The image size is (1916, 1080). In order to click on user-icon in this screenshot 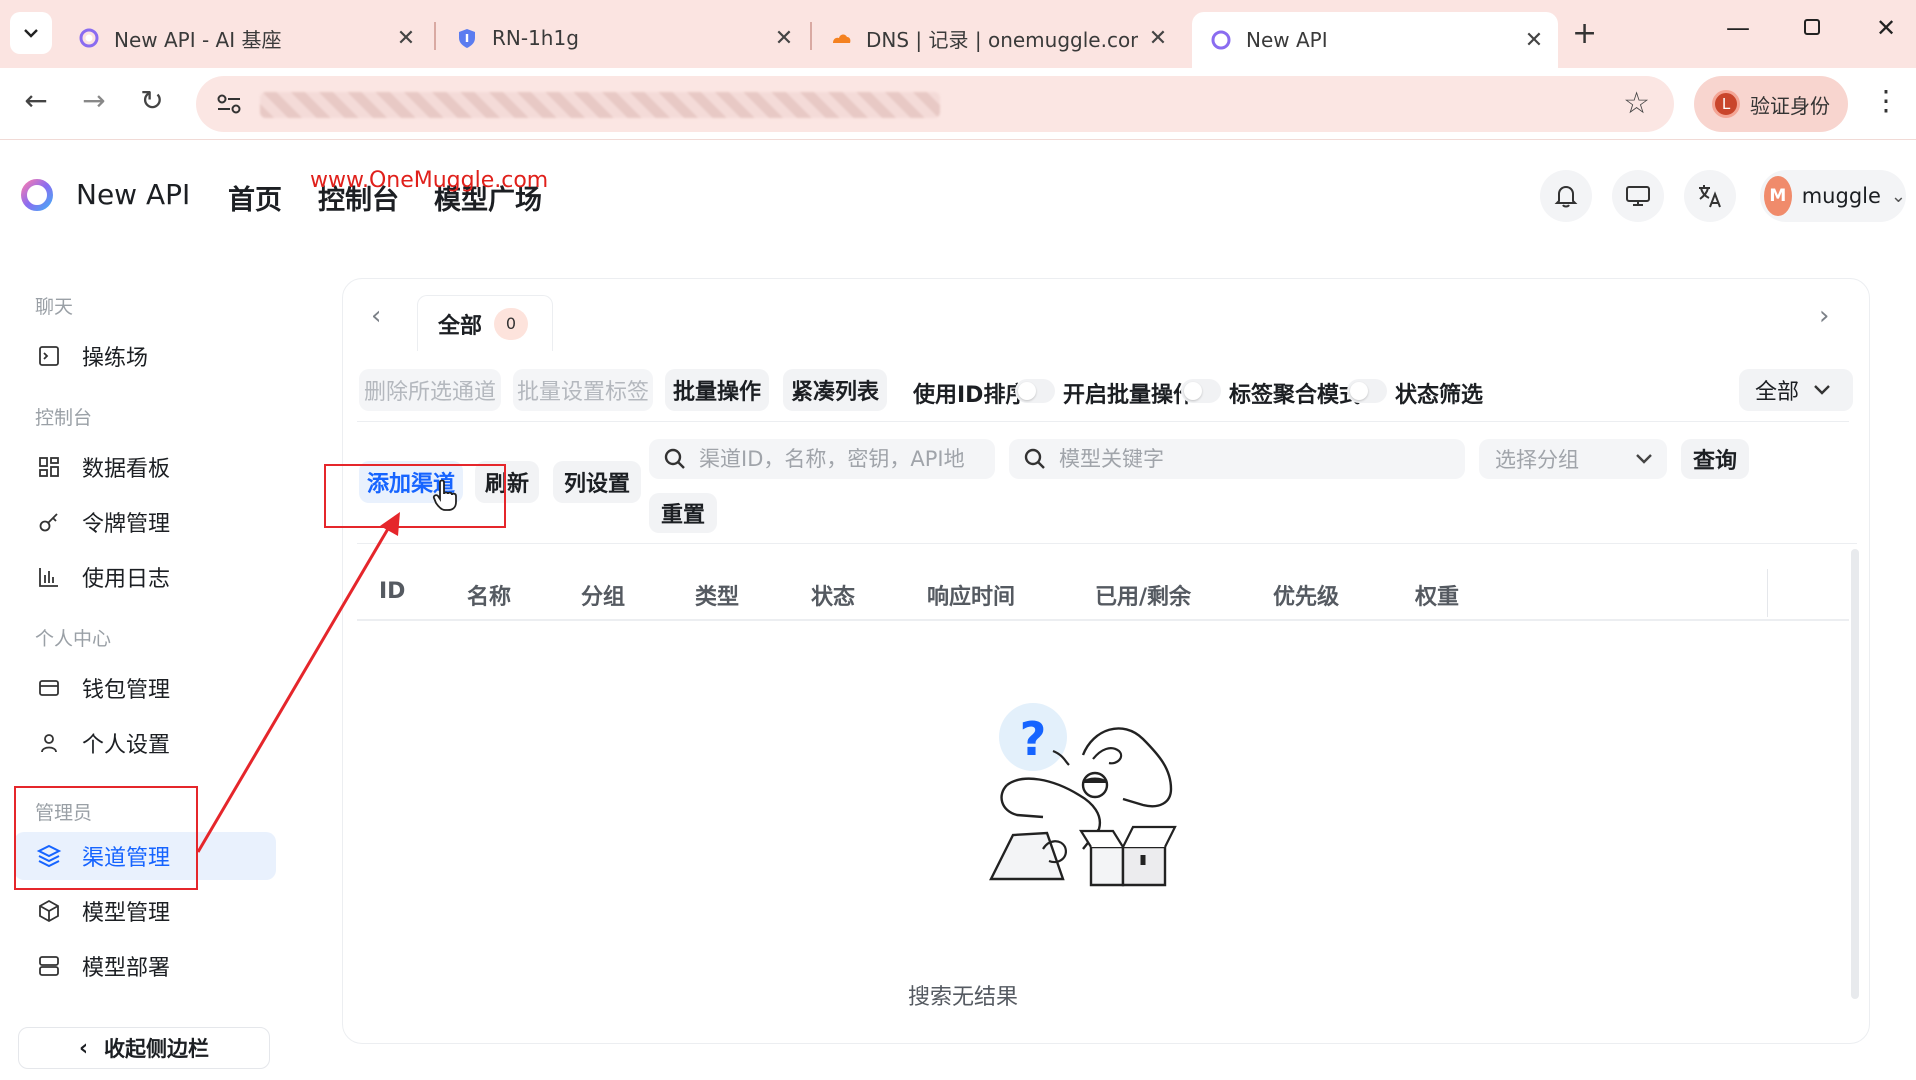, I will do `click(49, 743)`.